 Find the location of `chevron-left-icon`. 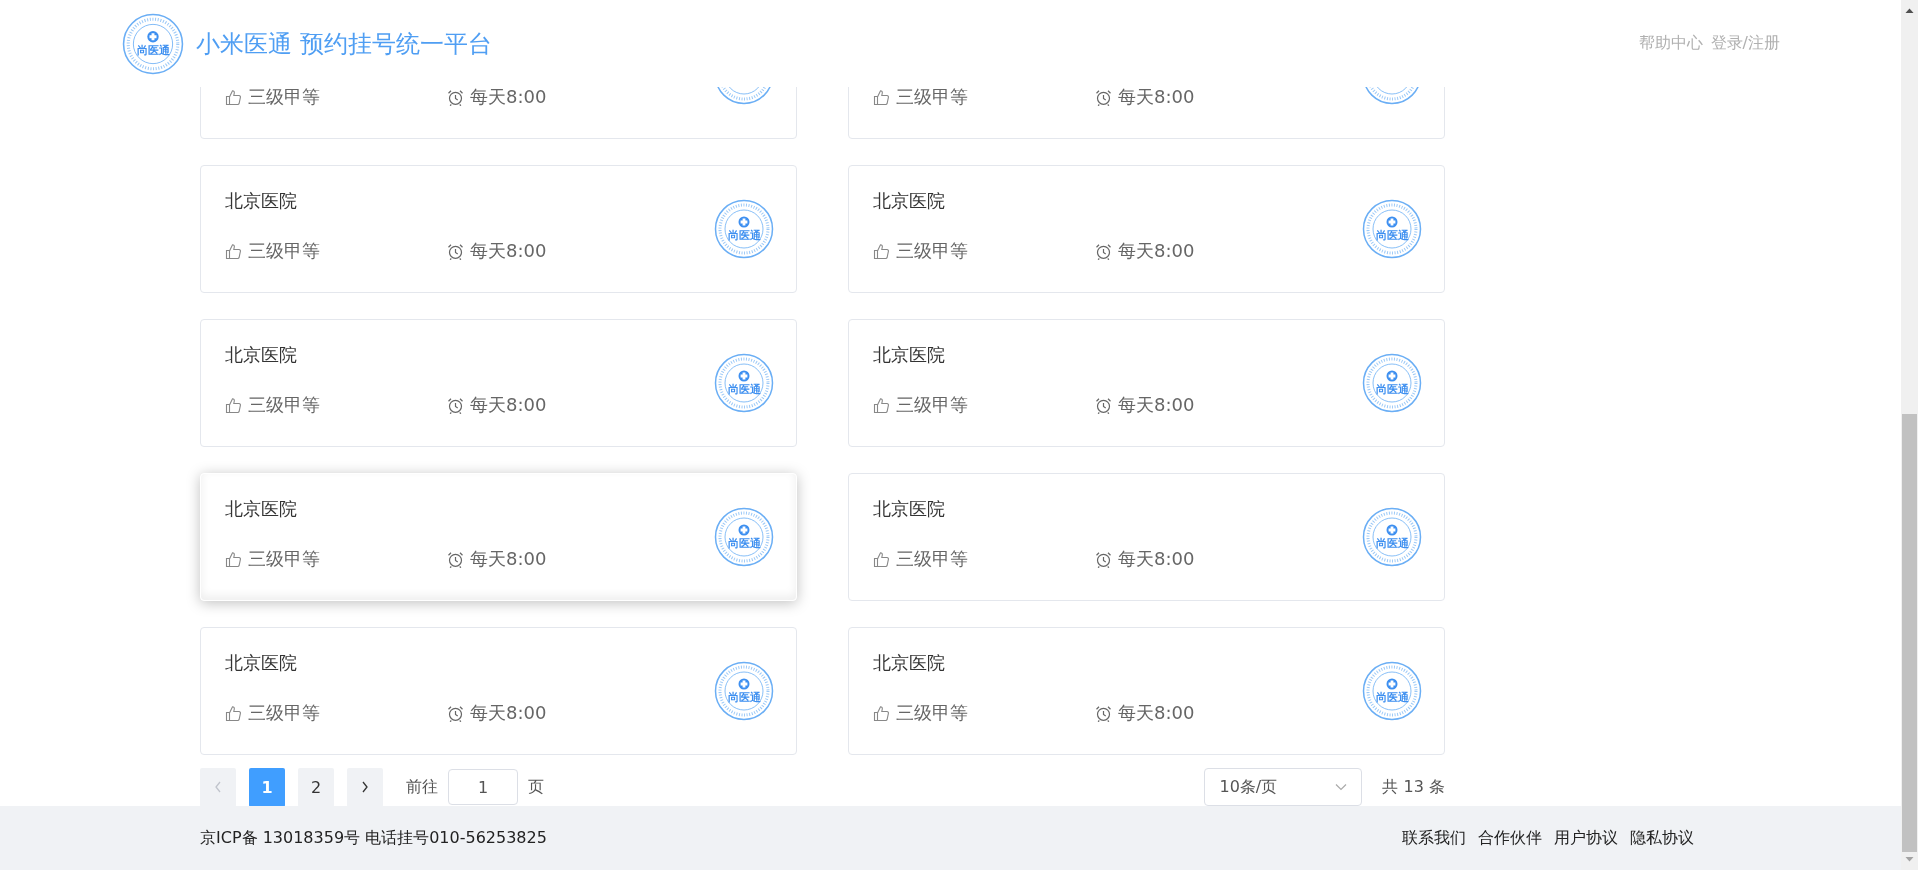

chevron-left-icon is located at coordinates (218, 787).